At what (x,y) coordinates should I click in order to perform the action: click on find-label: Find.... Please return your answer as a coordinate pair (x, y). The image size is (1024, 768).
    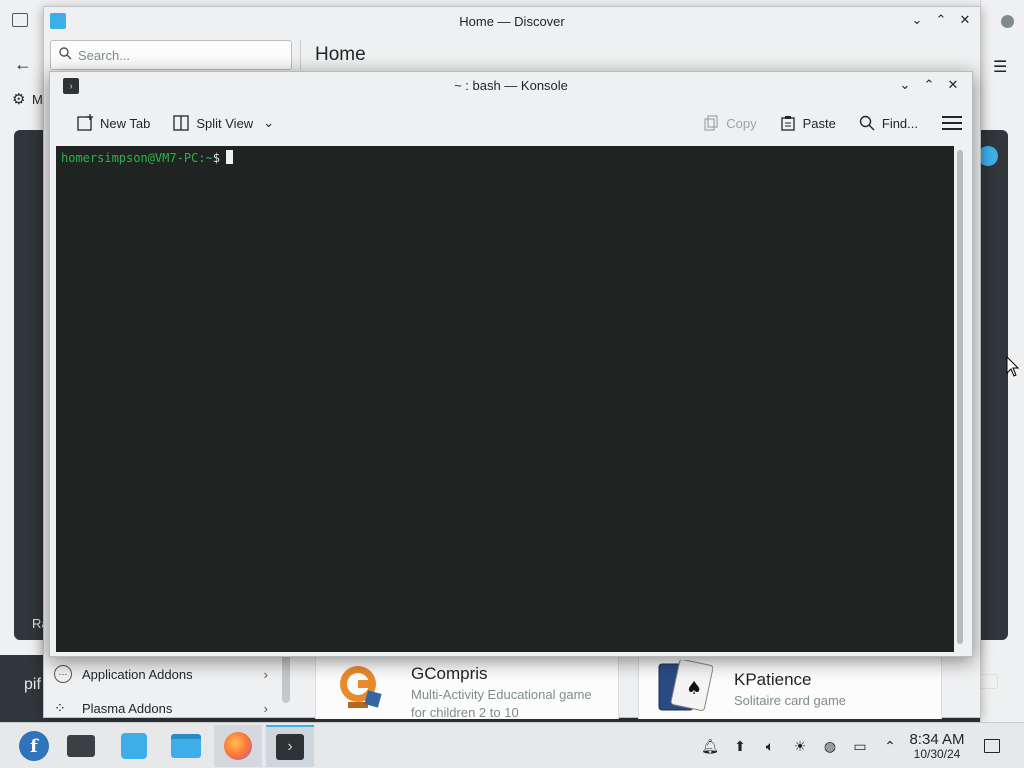
    Looking at the image, I should click on (899, 123).